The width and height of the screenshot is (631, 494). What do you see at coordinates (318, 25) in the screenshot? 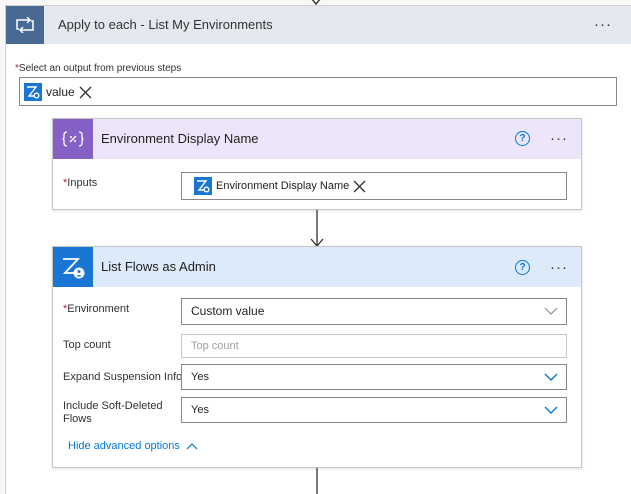
I see `apply-to-each-header: Apply to each - List My Environments ···` at bounding box center [318, 25].